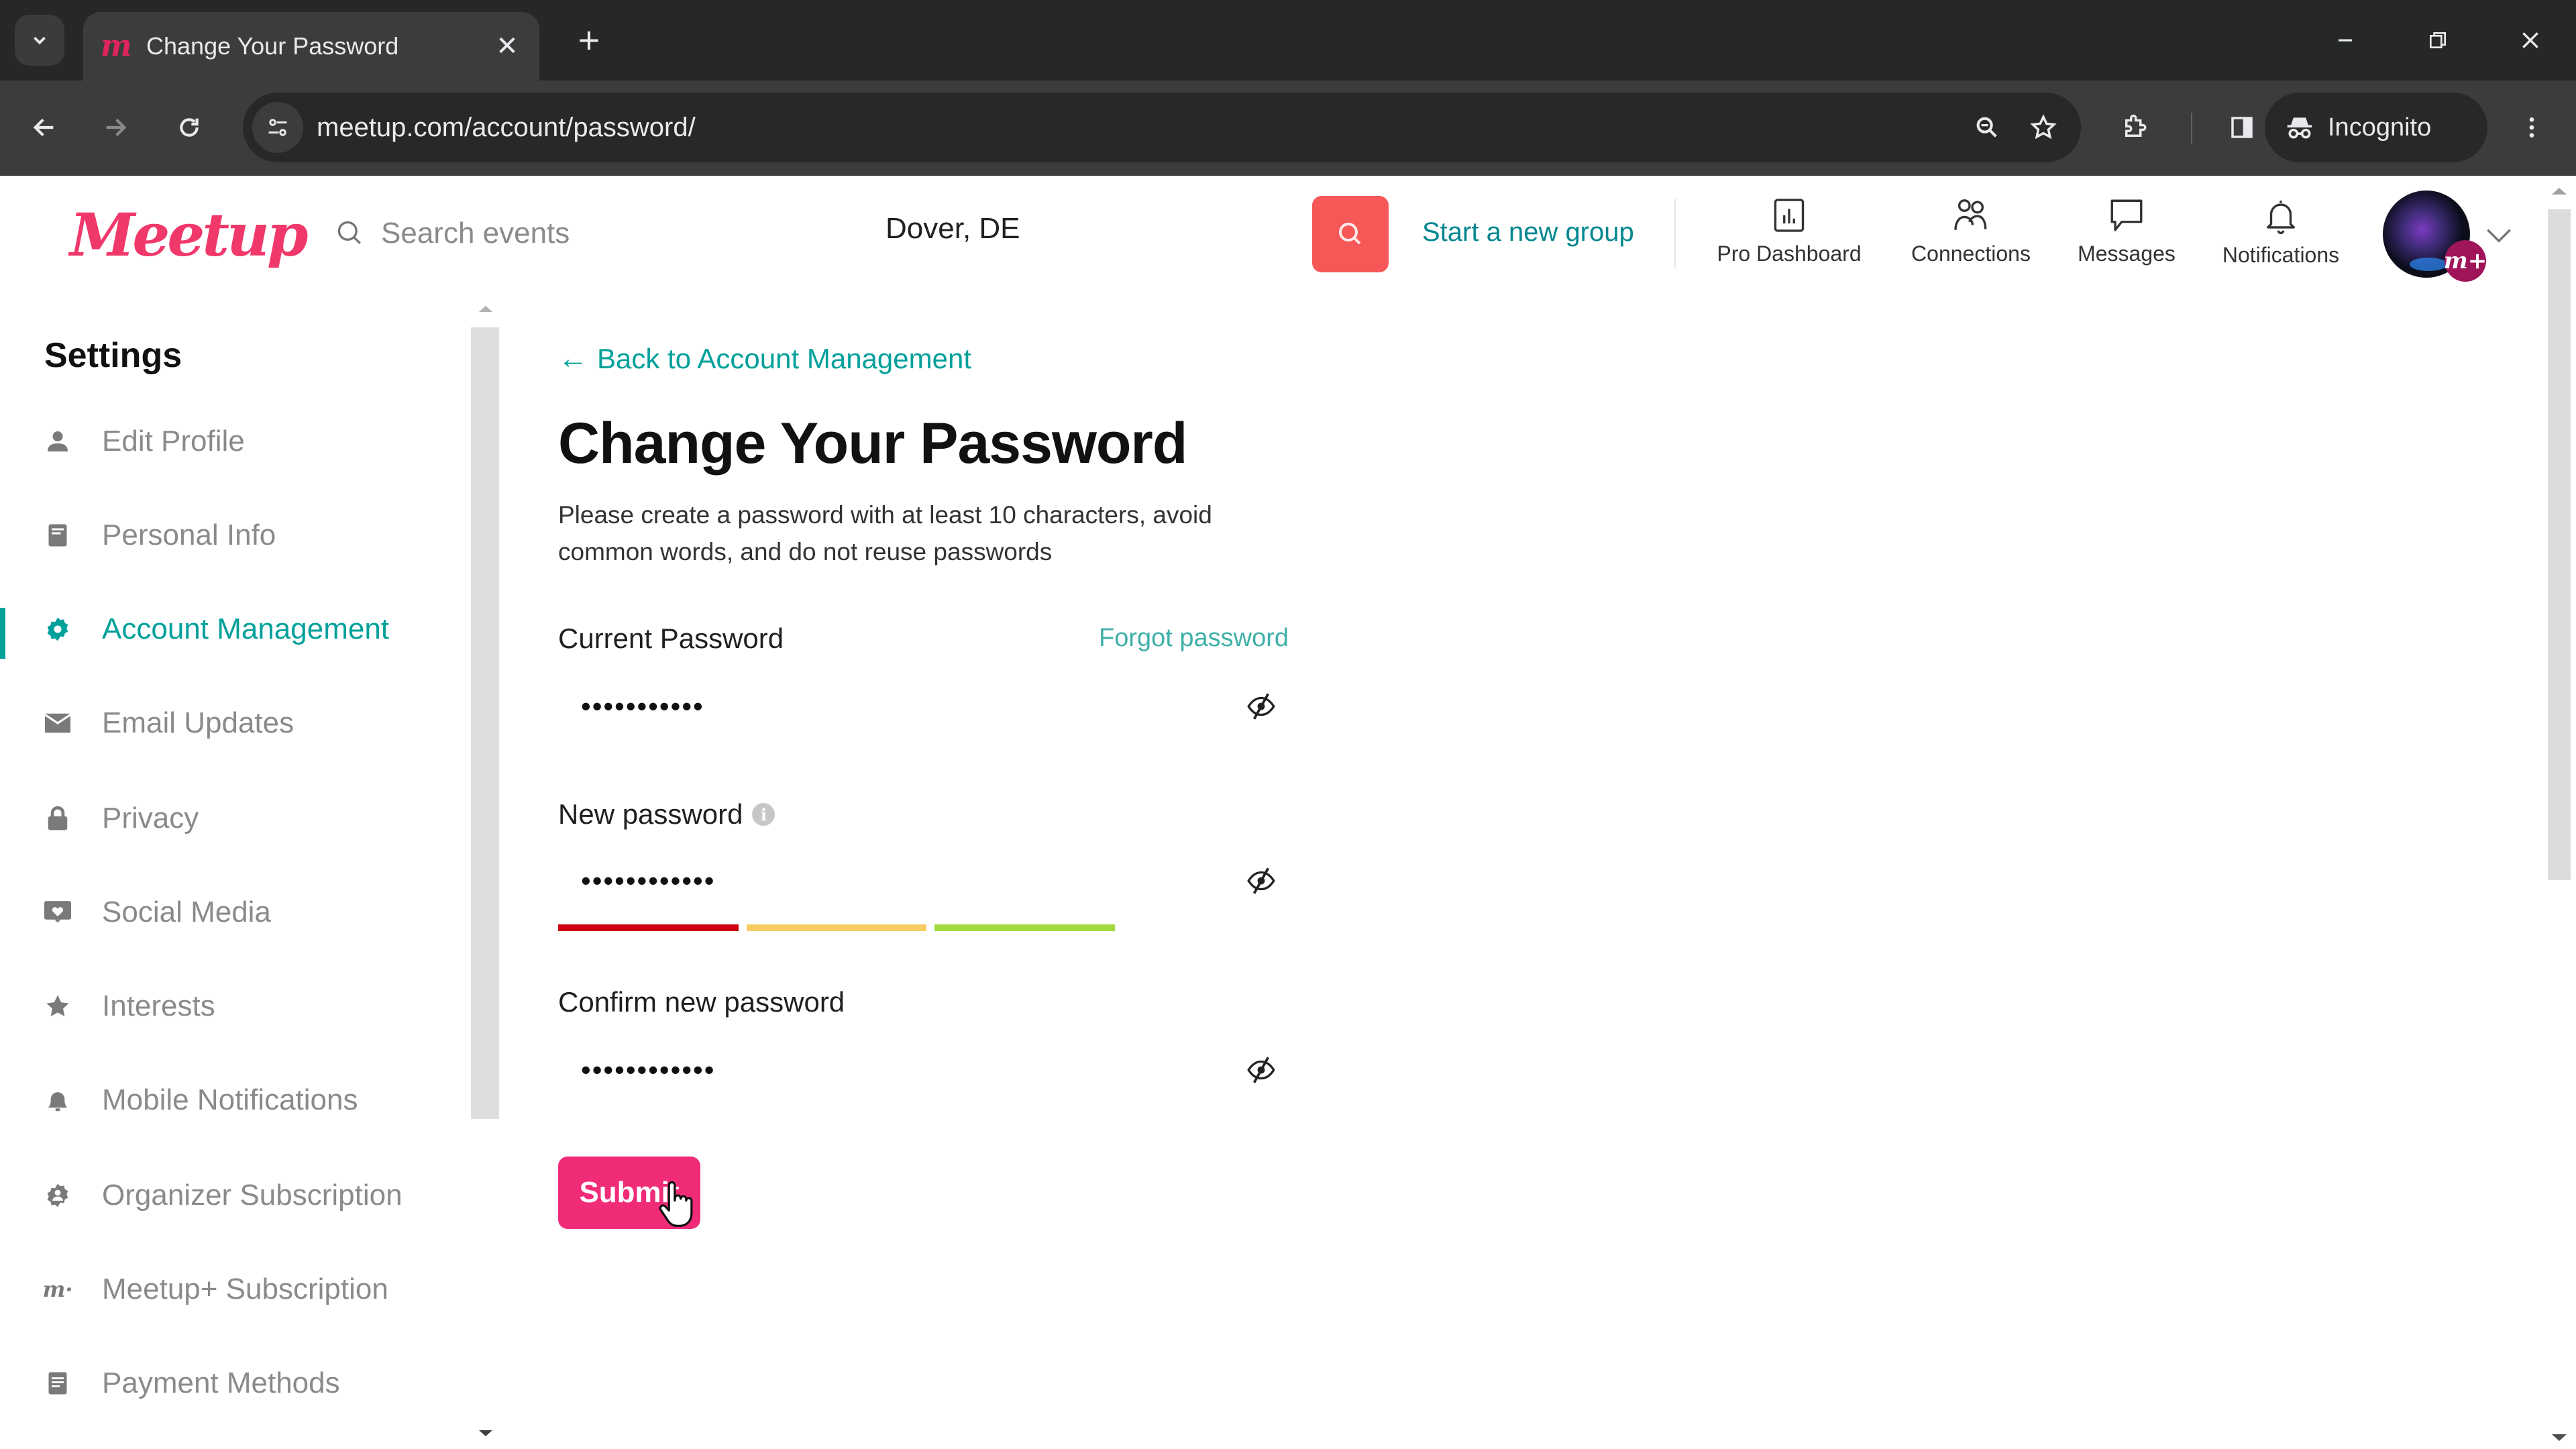  I want to click on nav-connections: Connections, so click(1971, 236).